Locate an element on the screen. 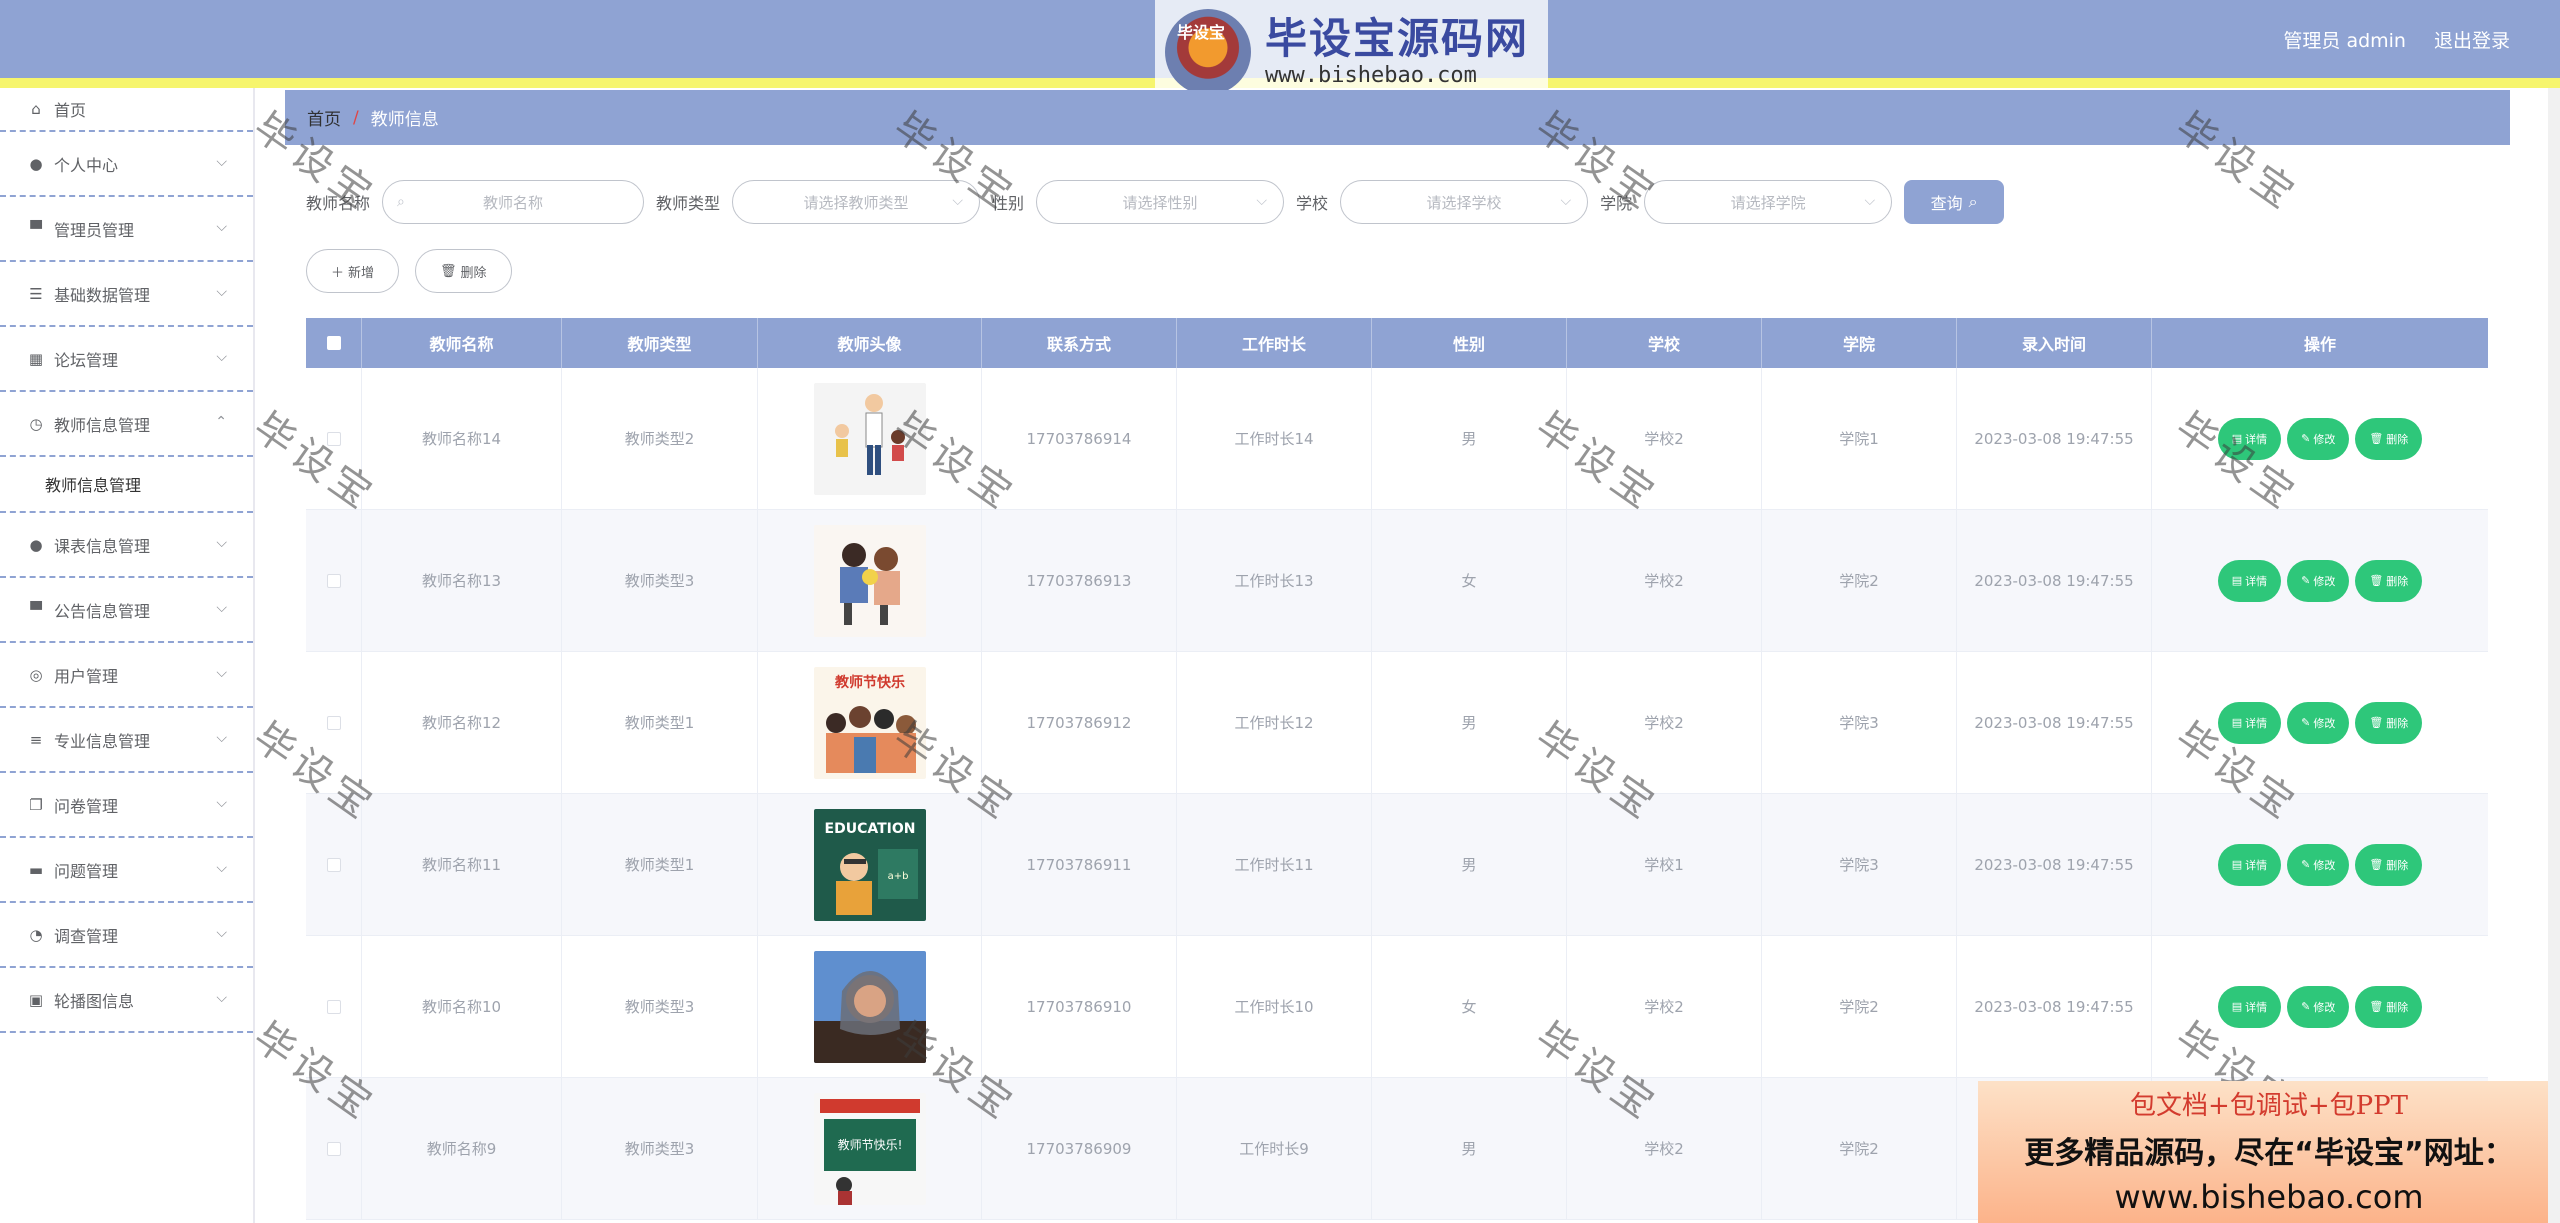  sidebar-item-schedule: ● 课表信息管理 ⌵ is located at coordinates (126, 545).